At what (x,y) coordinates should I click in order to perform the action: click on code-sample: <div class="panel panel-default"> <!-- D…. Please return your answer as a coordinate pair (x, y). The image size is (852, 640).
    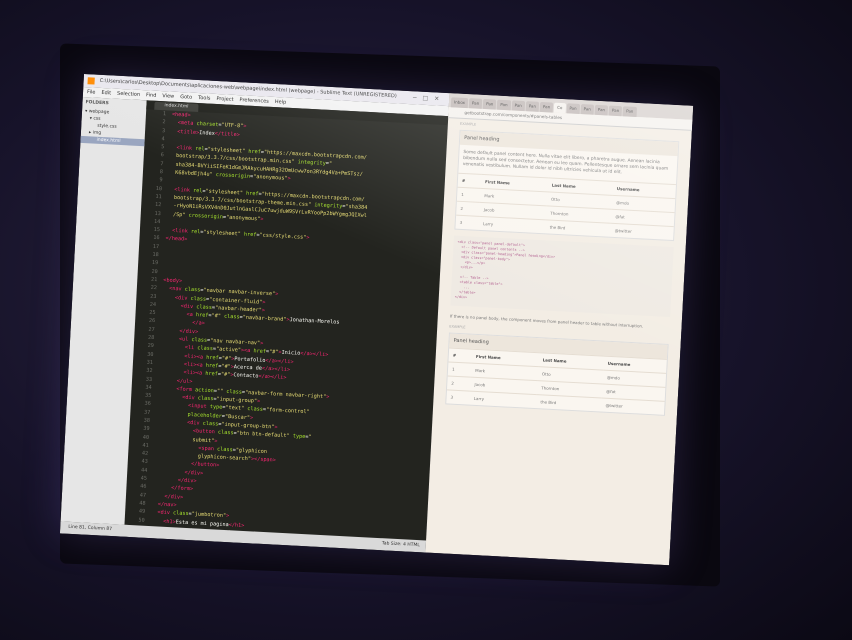
    Looking at the image, I should click on (562, 276).